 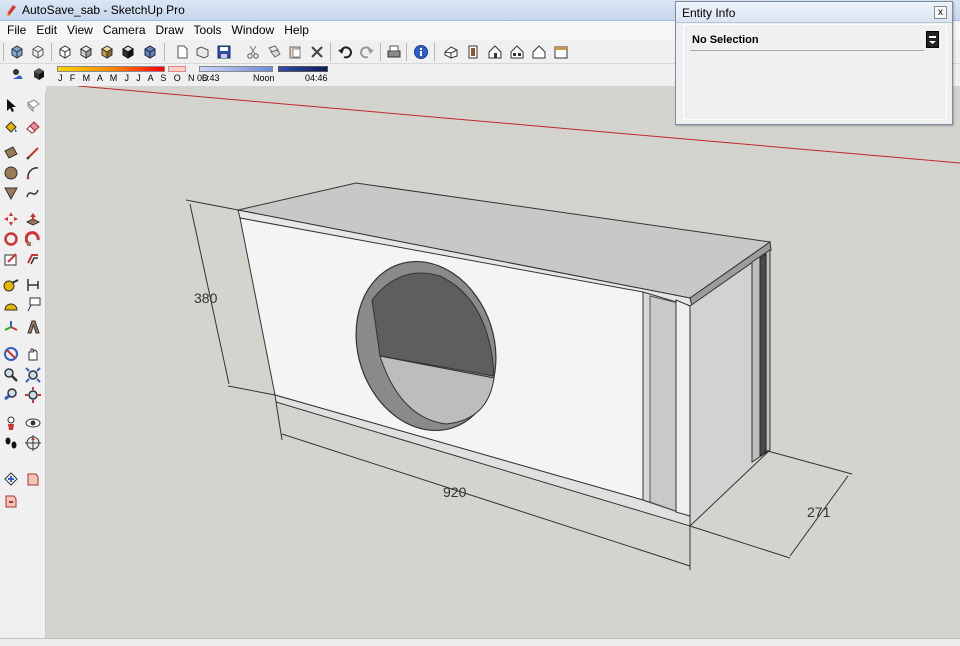 I want to click on sunset-time: 04:46, so click(x=316, y=78).